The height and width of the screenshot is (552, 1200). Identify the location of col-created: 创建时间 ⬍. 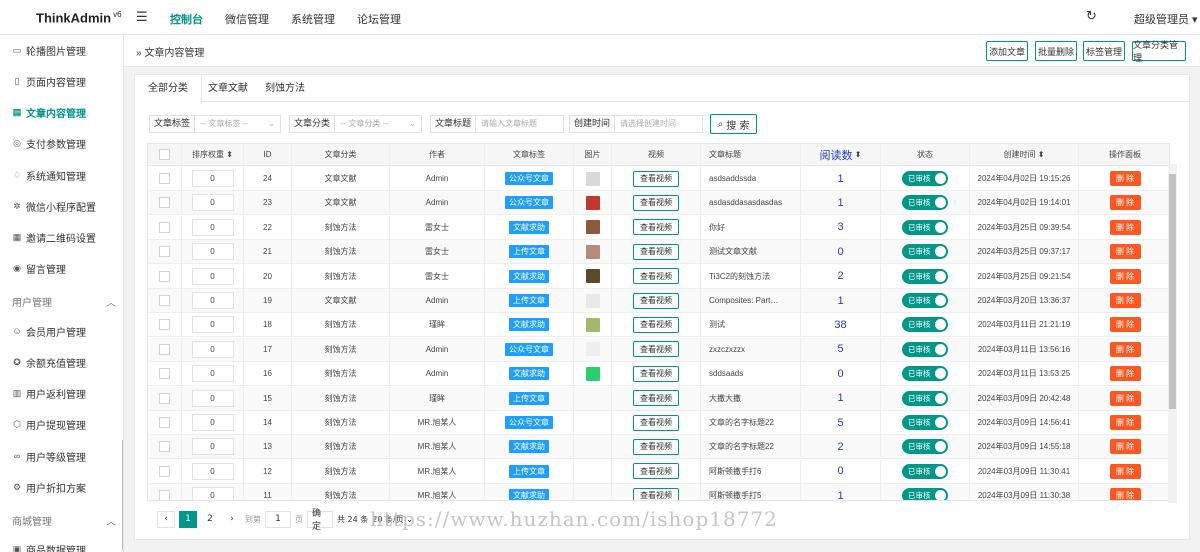
(1024, 154).